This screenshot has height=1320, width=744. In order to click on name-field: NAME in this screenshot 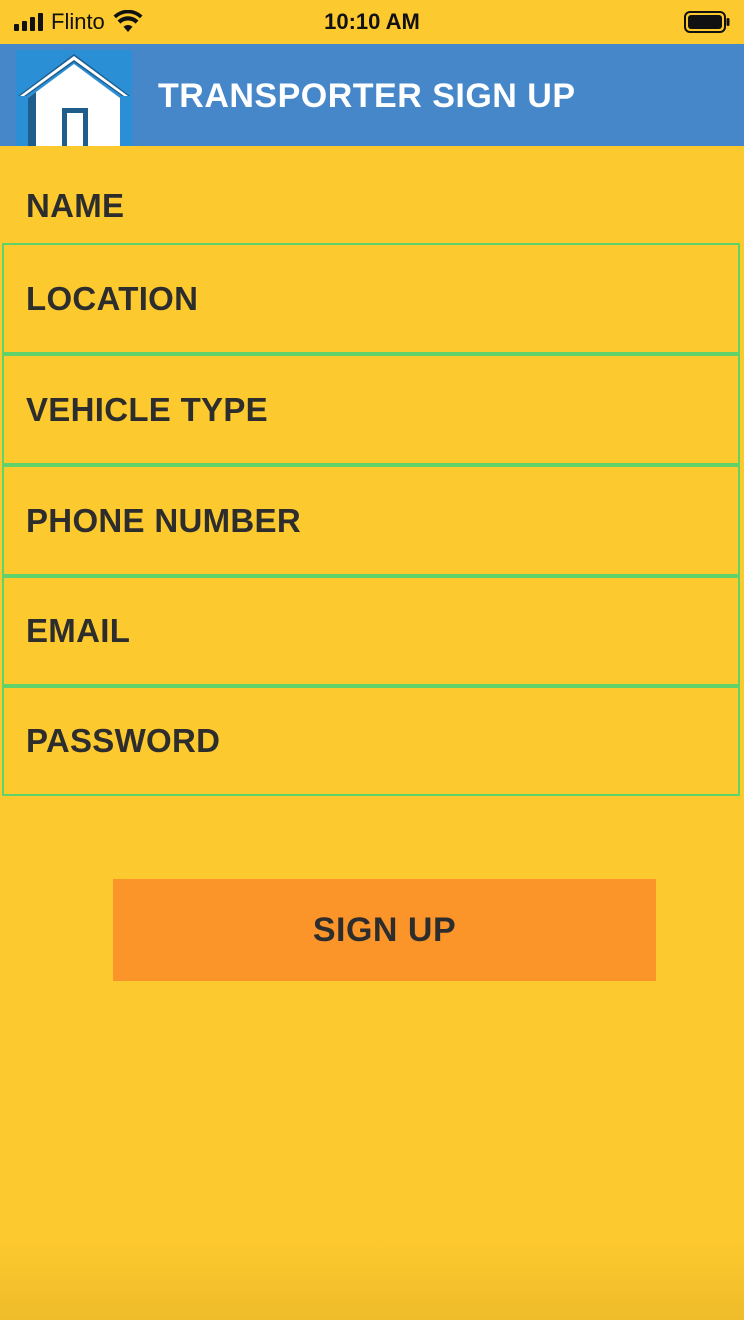, I will do `click(371, 206)`.